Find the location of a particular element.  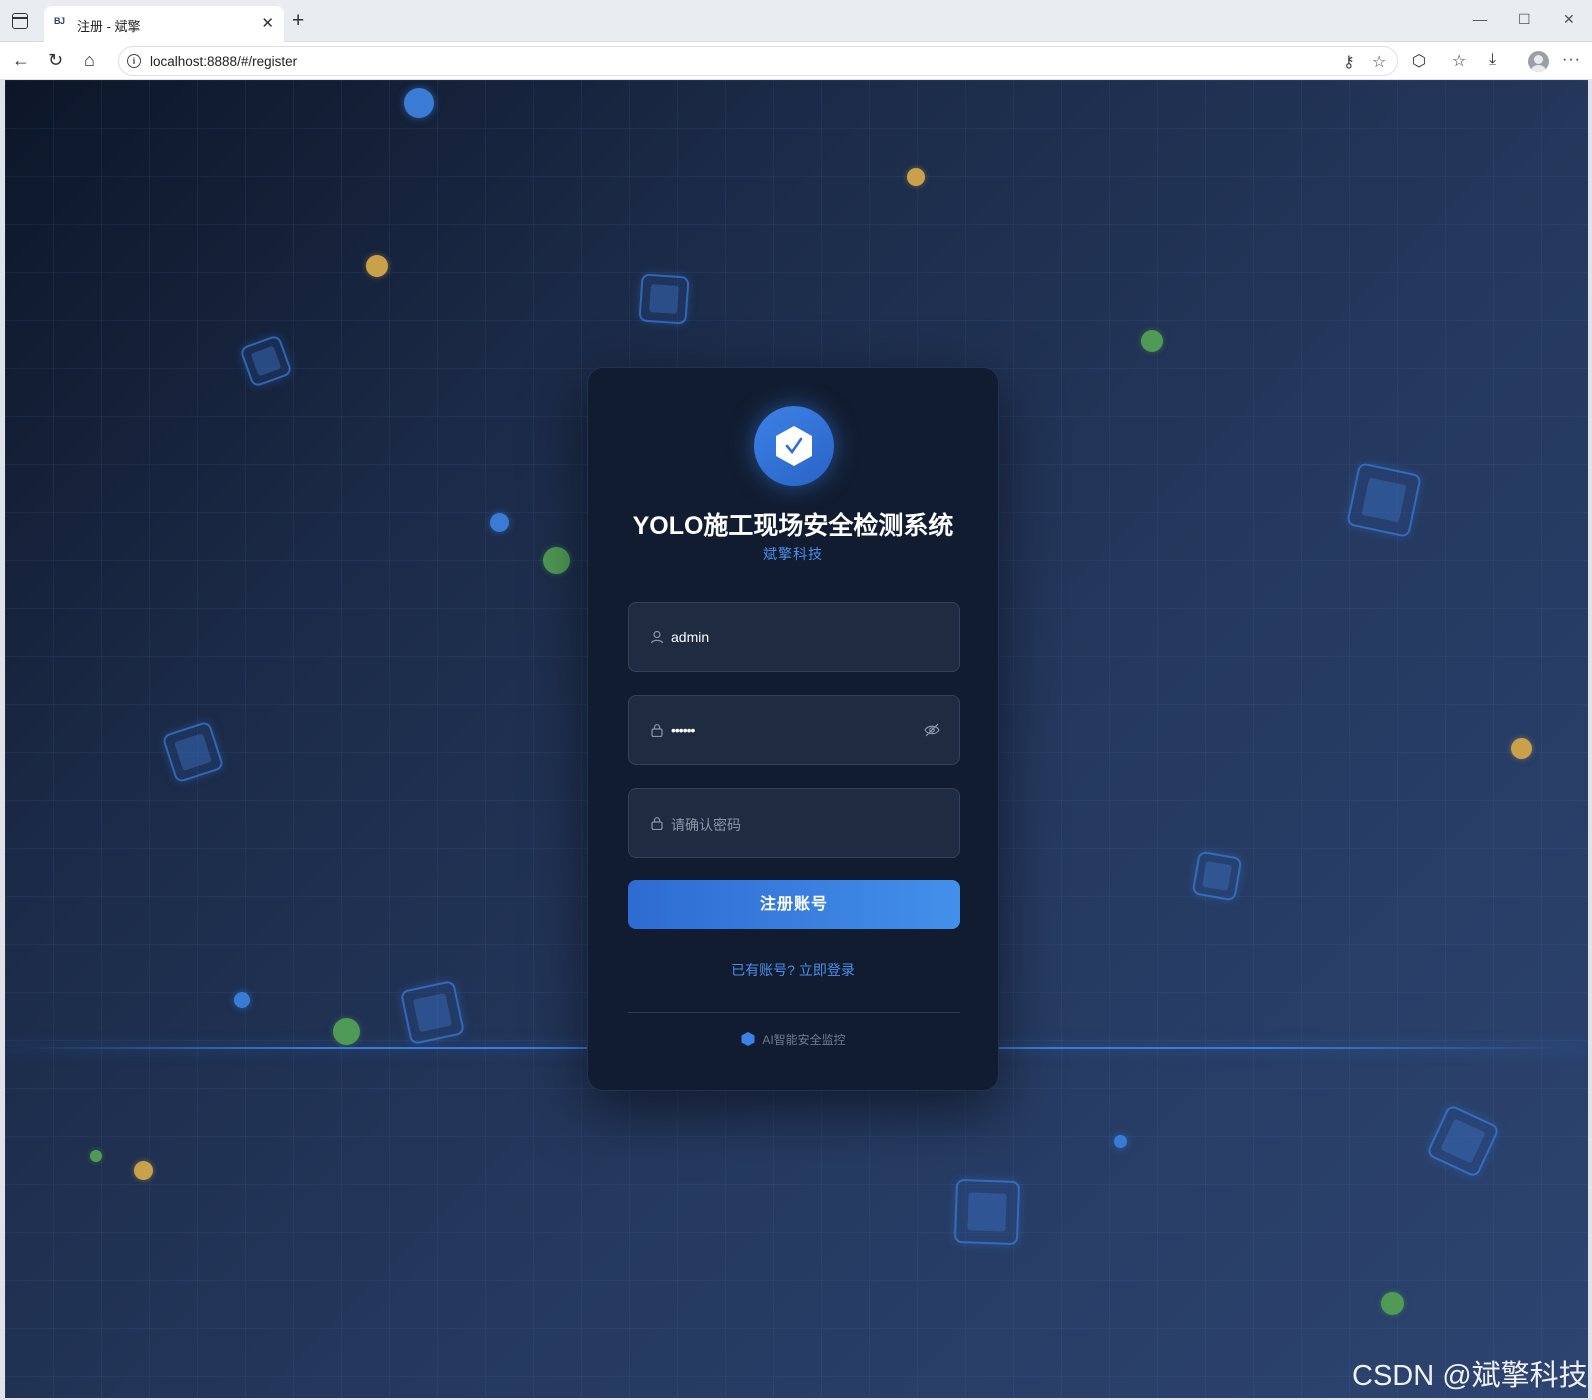

confirm-password-placeholder: 请确认密码 is located at coordinates (706, 825).